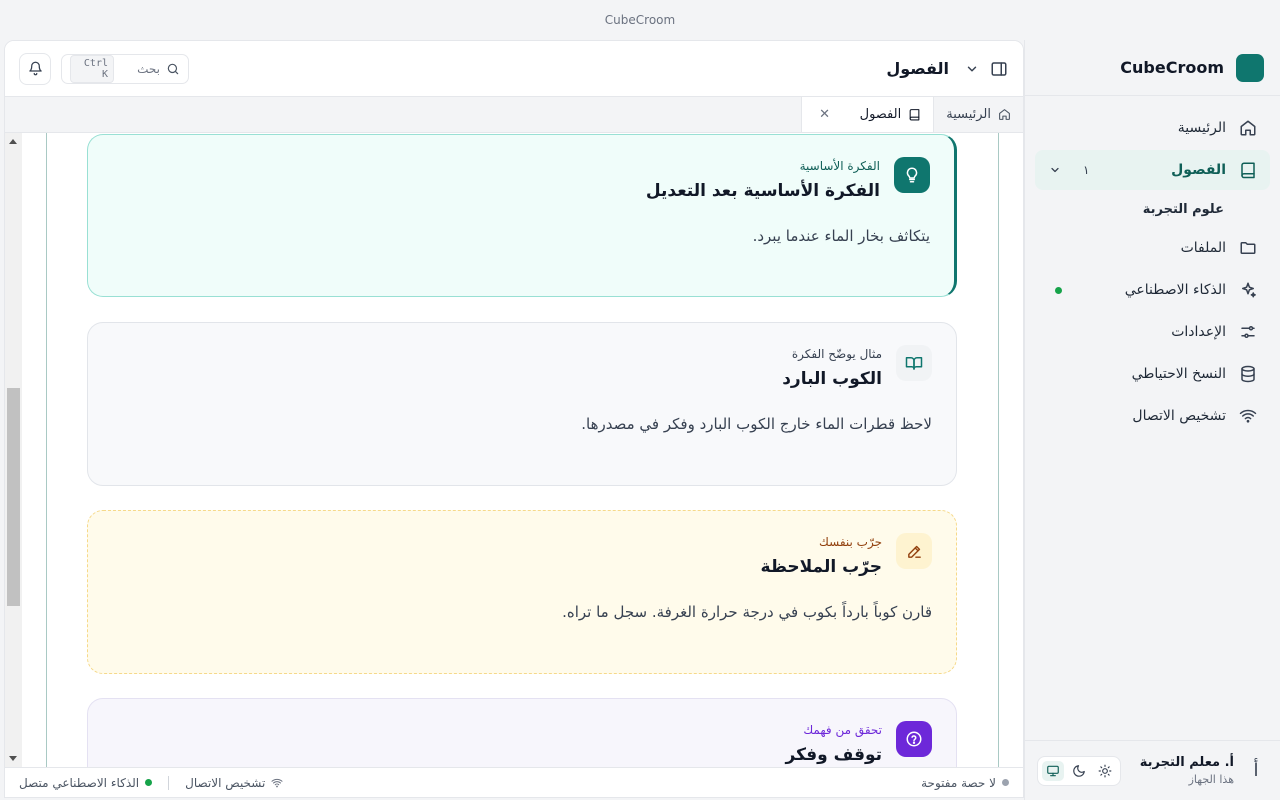  I want to click on sidebar-item-label: الرئيسية, so click(1201, 128).